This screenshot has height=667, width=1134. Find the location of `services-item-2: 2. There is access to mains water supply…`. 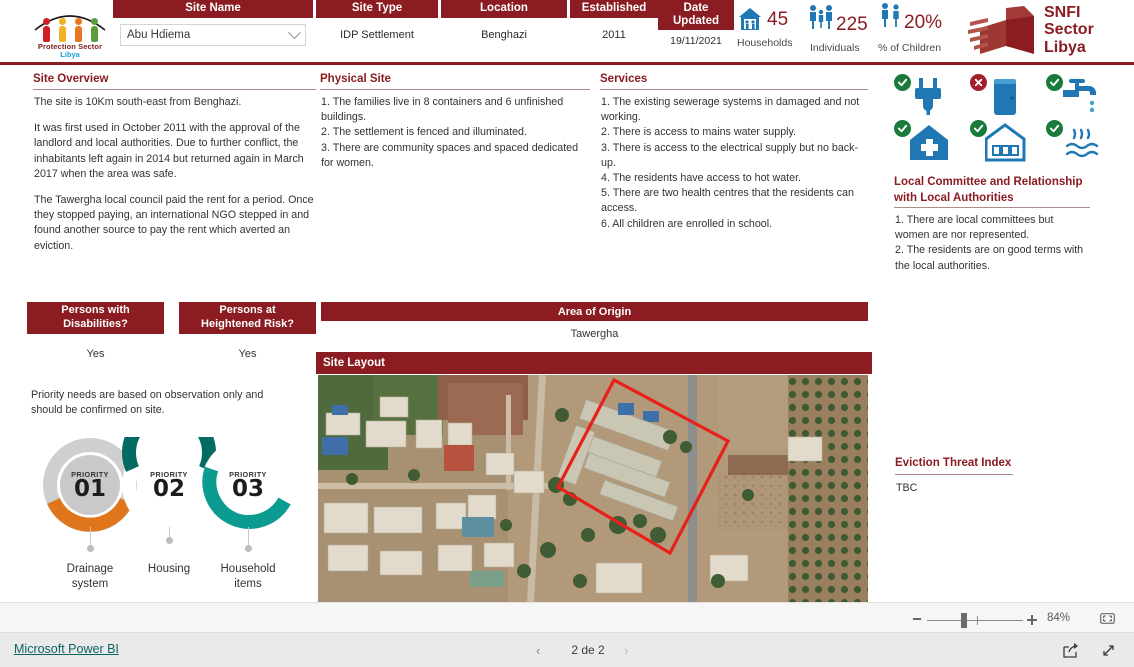

services-item-2: 2. There is access to mains water supply… is located at coordinates (699, 132).